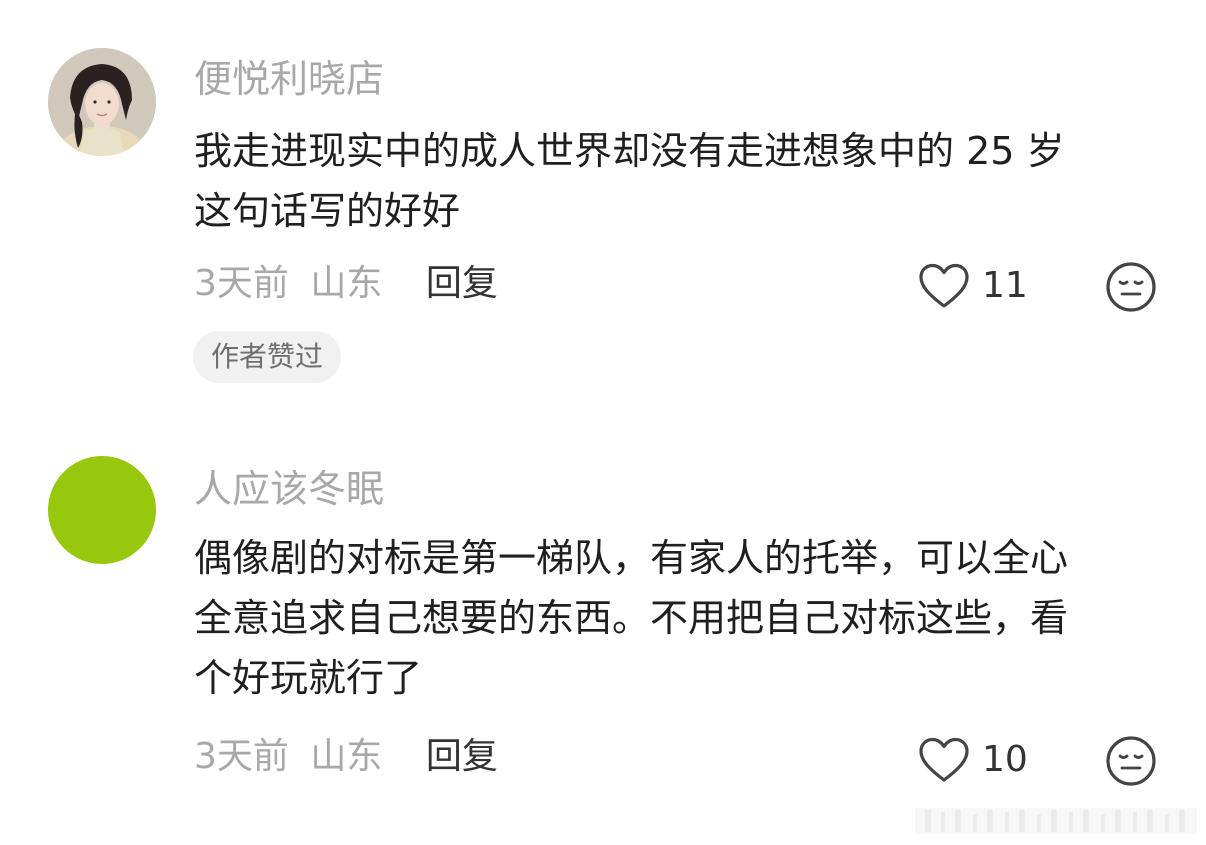  What do you see at coordinates (631, 618) in the screenshot?
I see `comment-line: 全意追求自己想要的东西。不用把自己对标这些，看` at bounding box center [631, 618].